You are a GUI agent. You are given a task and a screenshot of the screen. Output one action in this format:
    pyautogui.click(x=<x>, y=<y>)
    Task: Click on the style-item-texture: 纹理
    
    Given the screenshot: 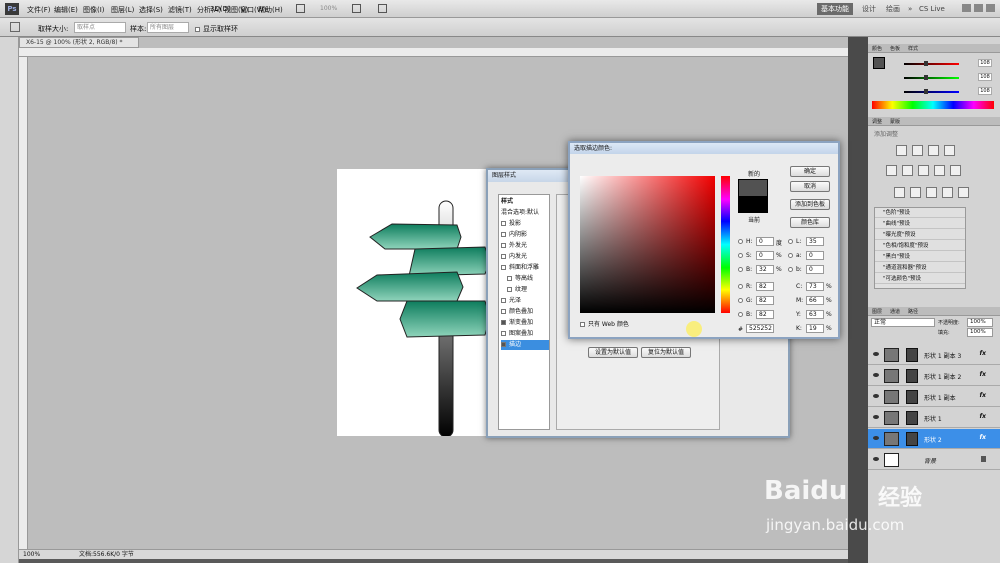 What is the action you would take?
    pyautogui.click(x=525, y=290)
    